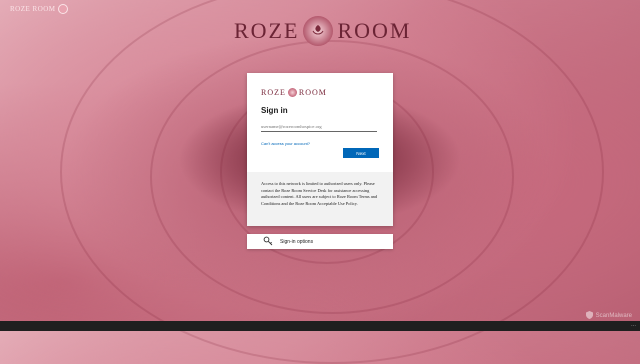  Describe the element at coordinates (319, 127) in the screenshot. I see `username-input` at that location.